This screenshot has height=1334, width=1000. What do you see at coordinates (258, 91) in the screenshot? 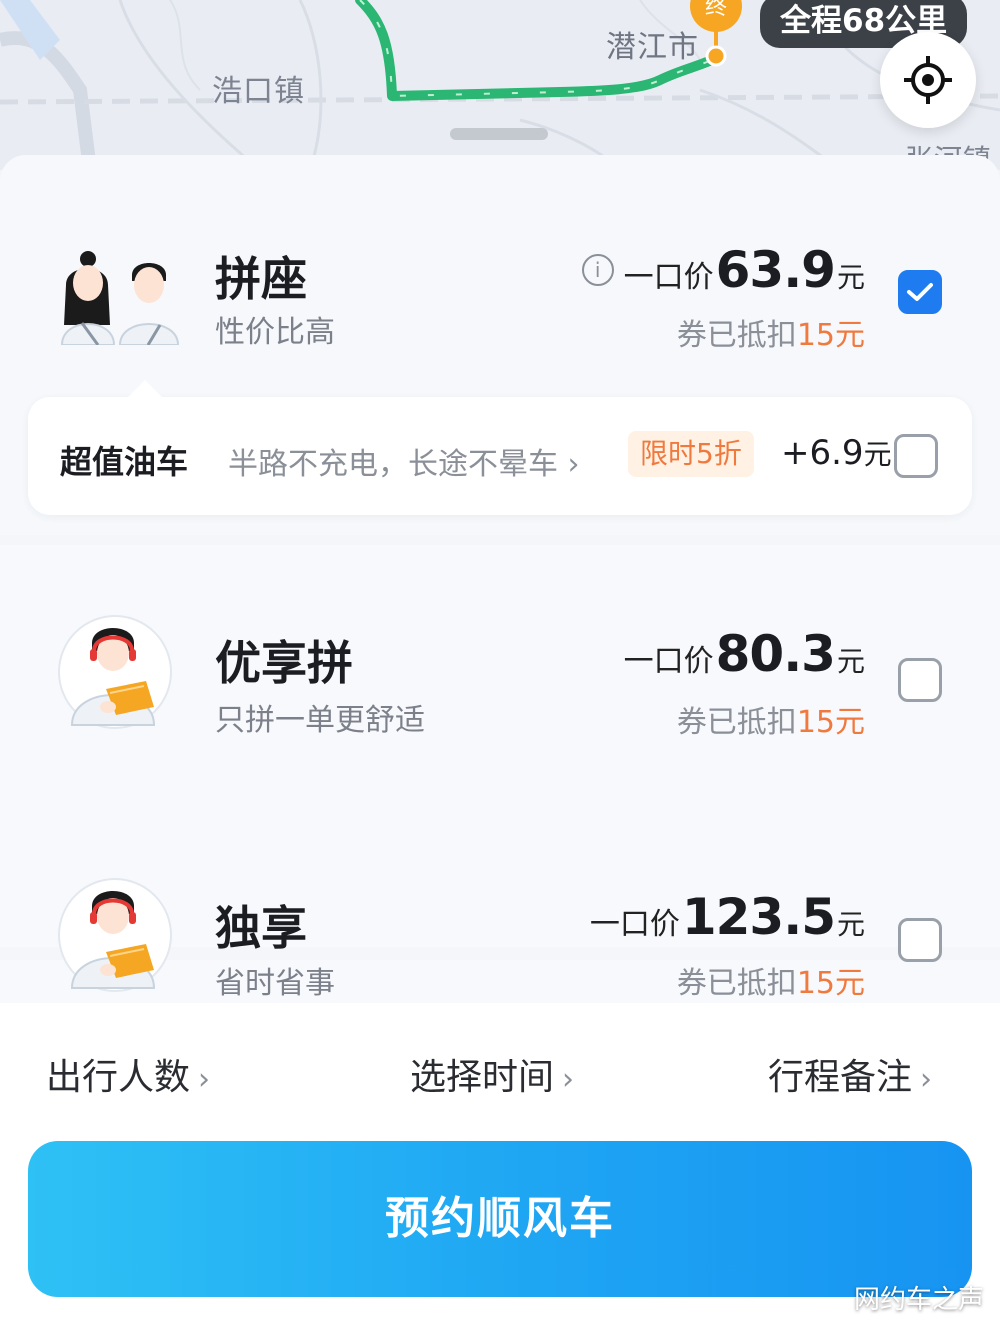
I see `map-label-town: 浩口镇` at bounding box center [258, 91].